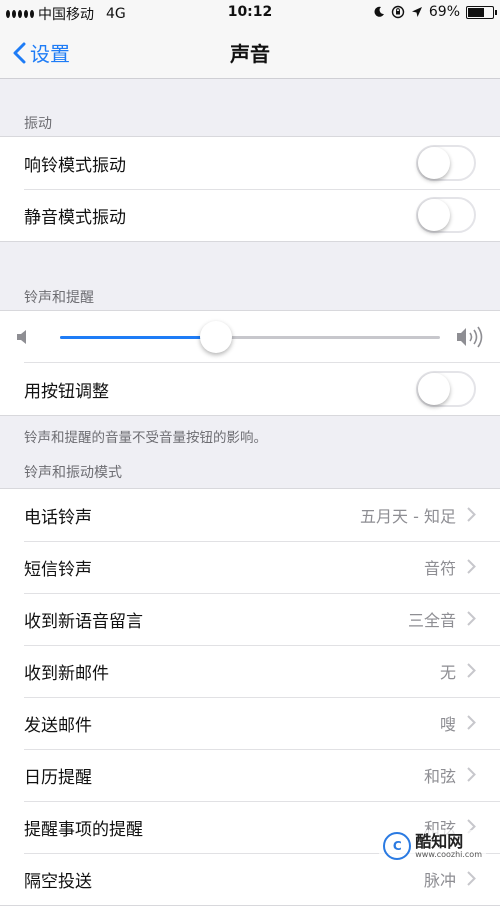 Image resolution: width=500 pixels, height=906 pixels. I want to click on row-text-tone: 短信铃声 音符, so click(250, 567).